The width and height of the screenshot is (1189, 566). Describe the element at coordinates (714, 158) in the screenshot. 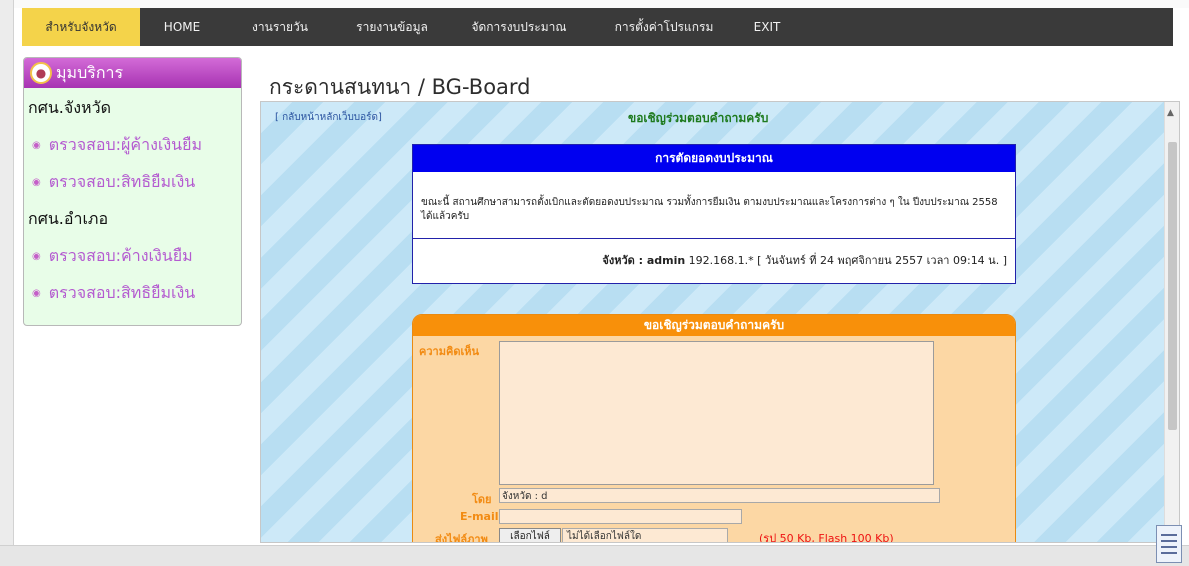

I see `post-title: การตัดยอดงบประมาณ` at that location.